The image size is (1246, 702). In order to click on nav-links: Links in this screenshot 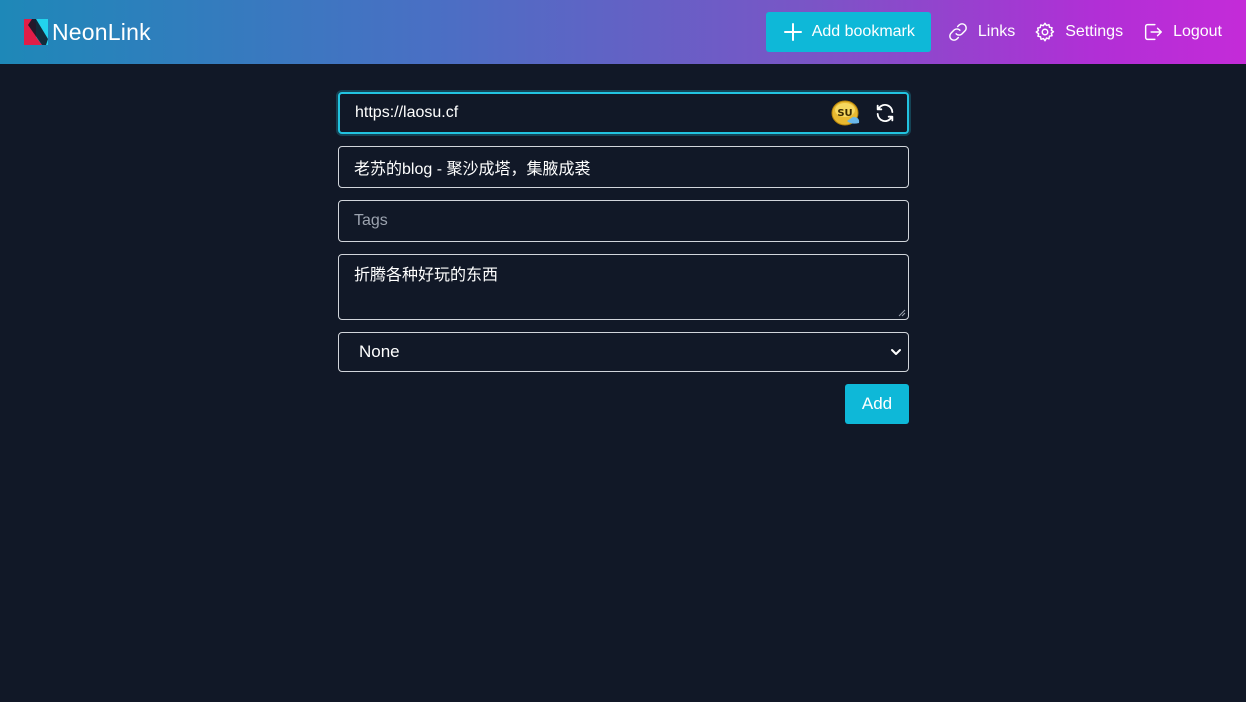, I will do `click(981, 32)`.